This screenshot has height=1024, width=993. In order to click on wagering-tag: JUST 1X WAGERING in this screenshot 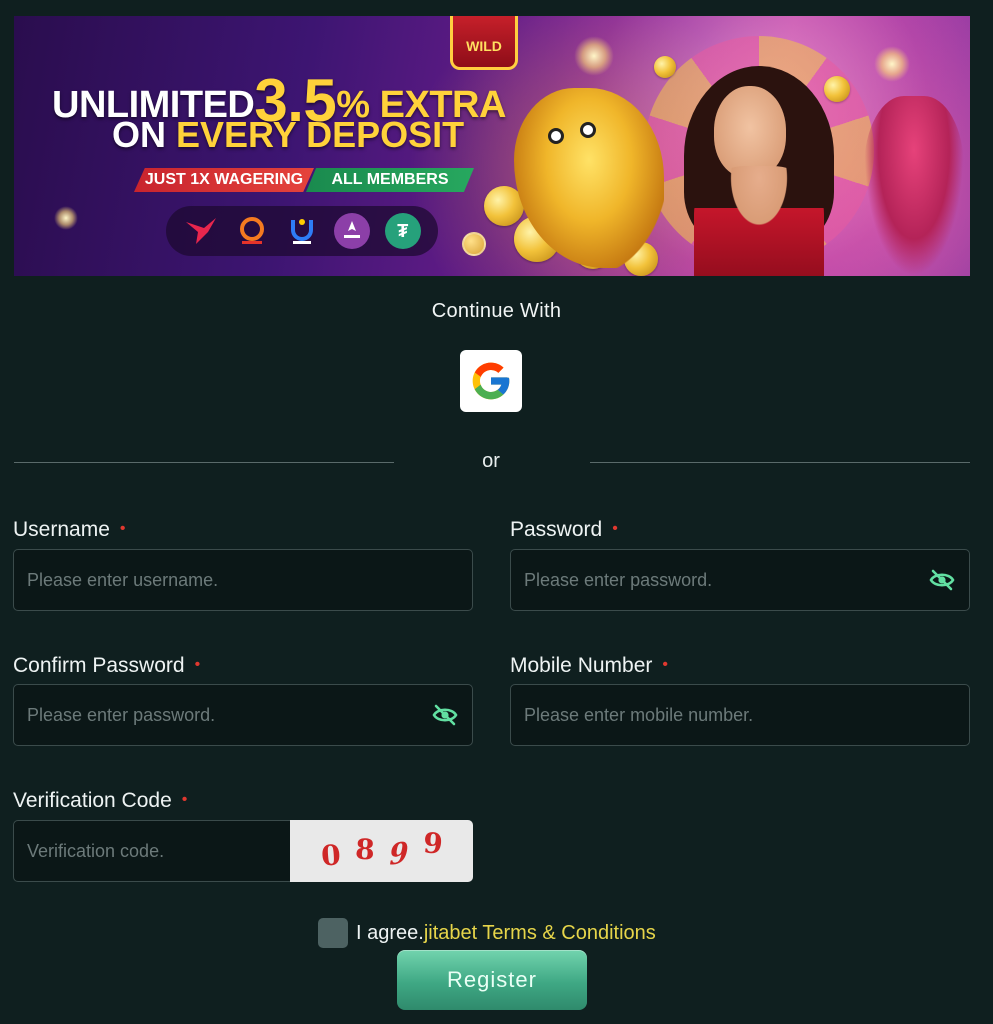, I will do `click(224, 180)`.